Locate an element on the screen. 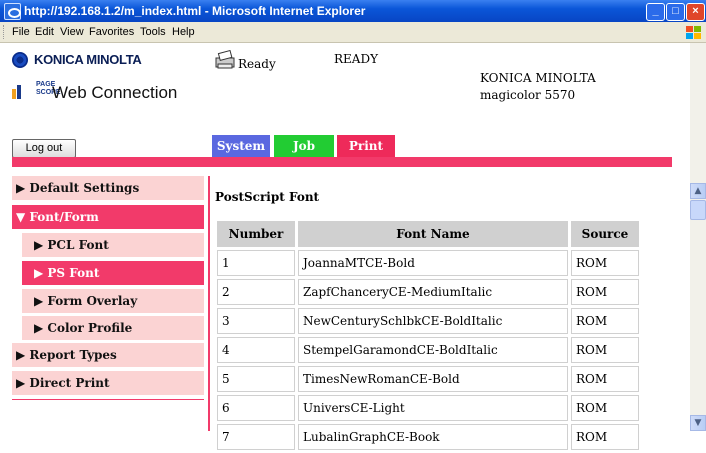 Image resolution: width=706 pixels, height=453 pixels. pagescope-label: PAGE SCOPE is located at coordinates (48, 88).